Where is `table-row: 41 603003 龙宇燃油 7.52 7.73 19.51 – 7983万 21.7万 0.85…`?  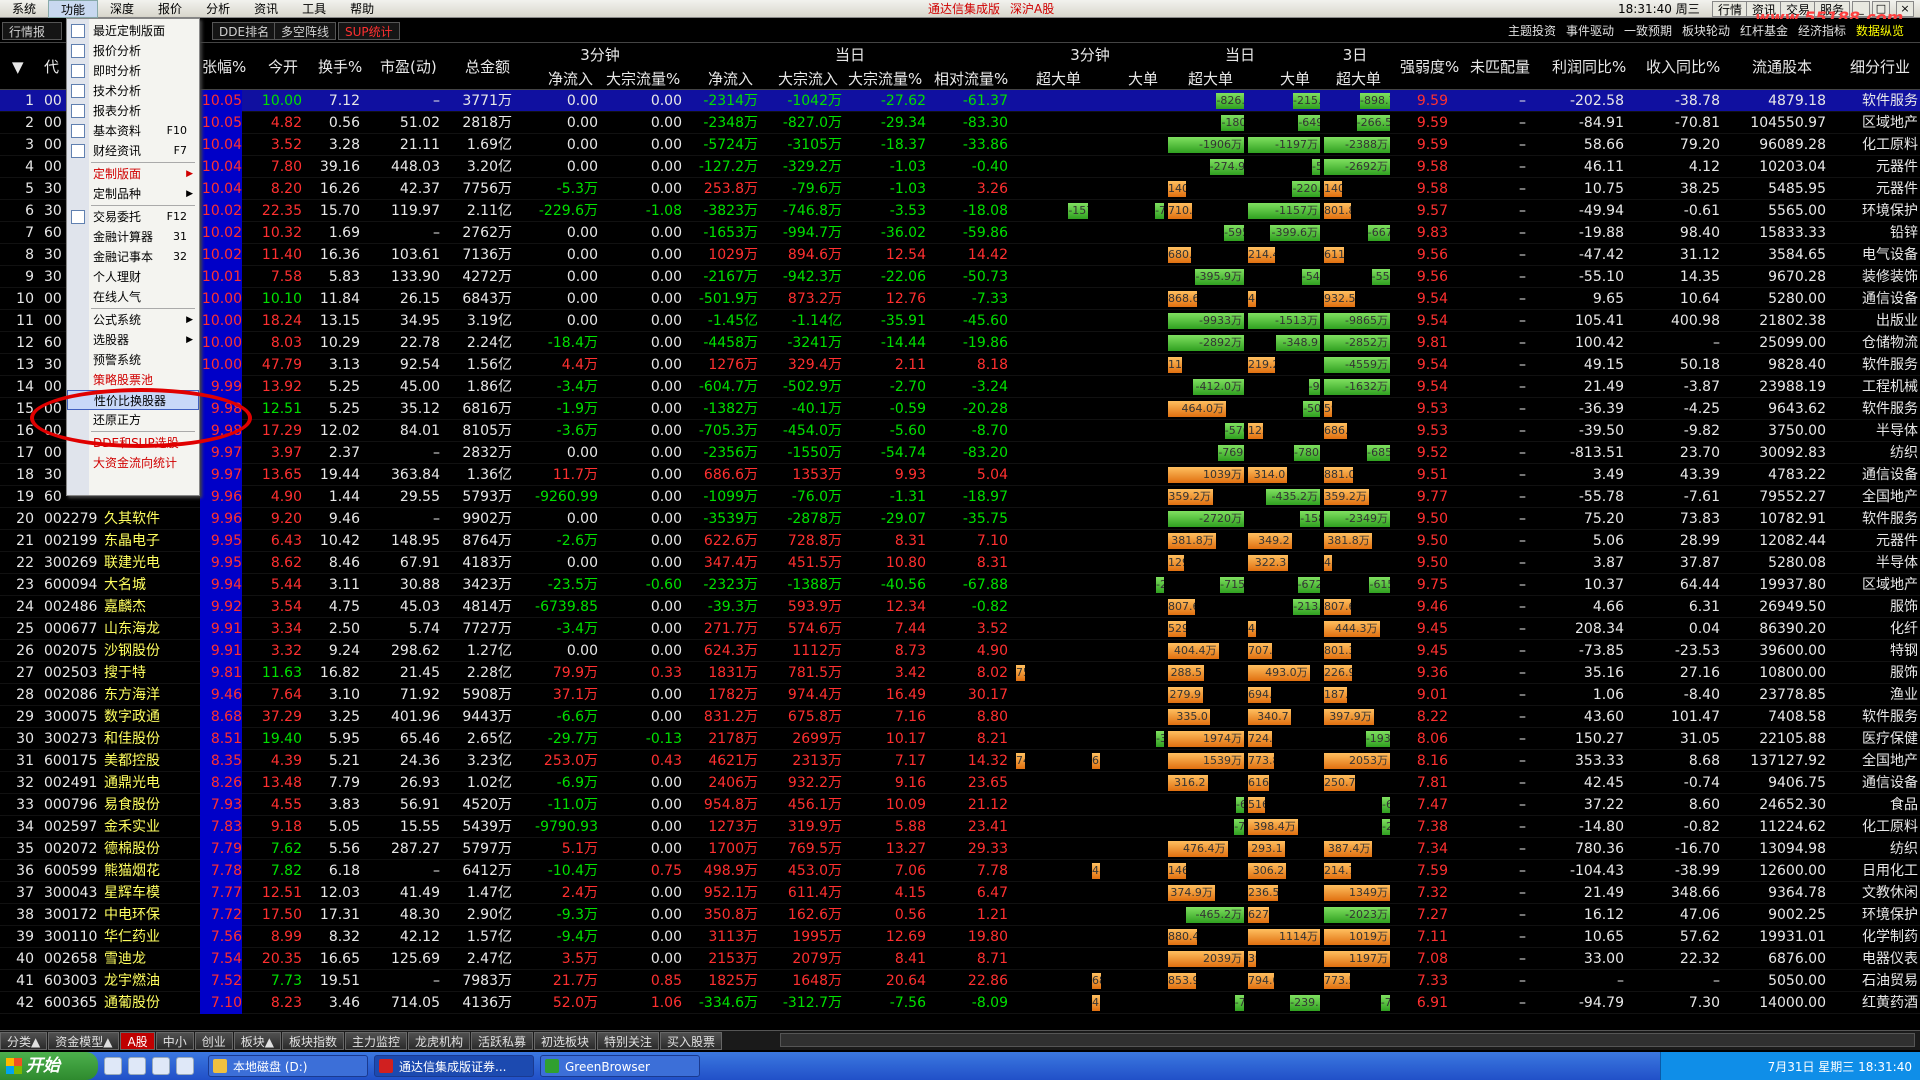 table-row: 41 603003 龙宇燃油 7.52 7.73 19.51 – 7983万 21.7万 0.85… is located at coordinates (960, 981).